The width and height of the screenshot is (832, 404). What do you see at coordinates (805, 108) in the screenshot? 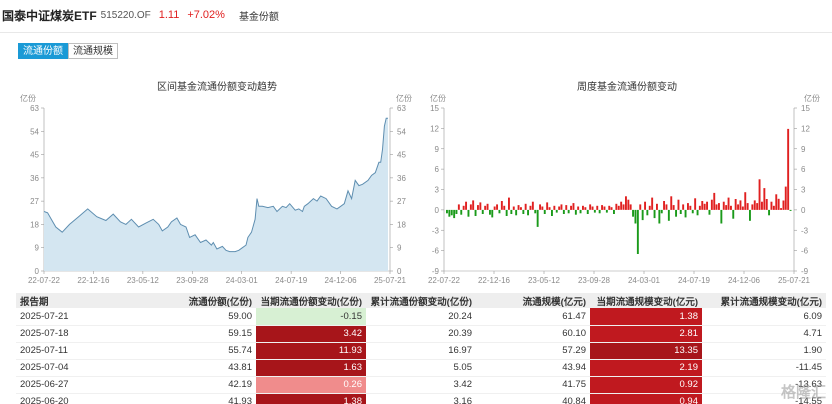
I see `y-tick-label-right: 15` at bounding box center [805, 108].